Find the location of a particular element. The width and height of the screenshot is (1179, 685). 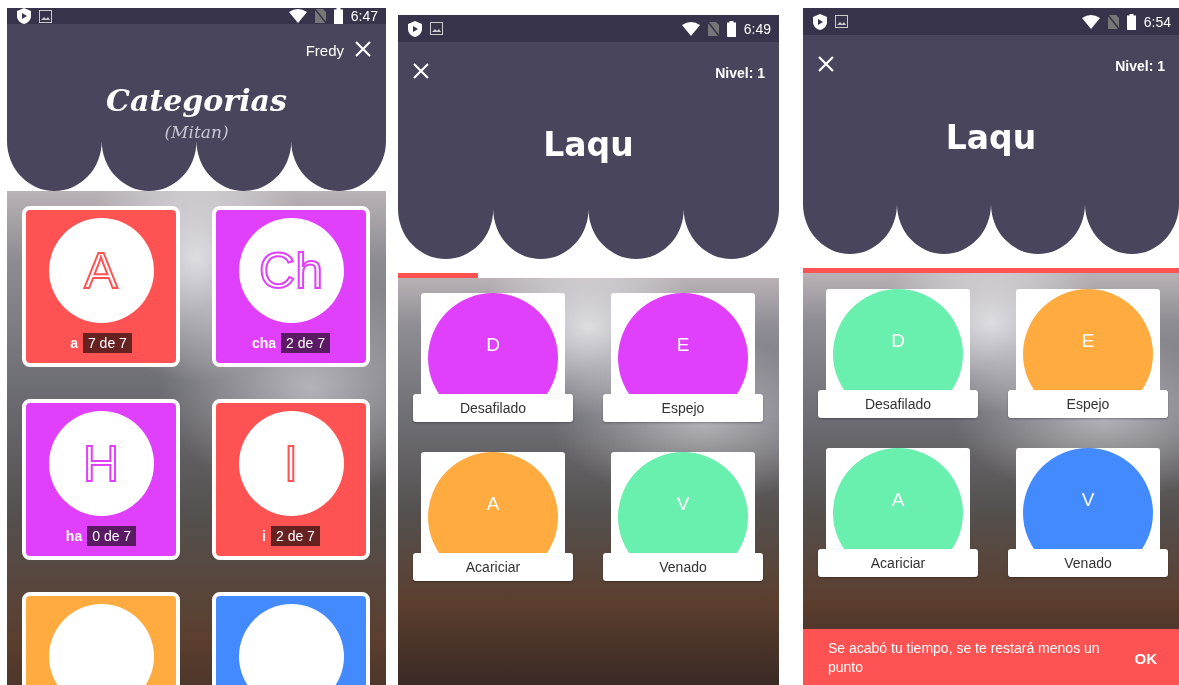

category-card: H ha 0 de 7 is located at coordinates (101, 479).